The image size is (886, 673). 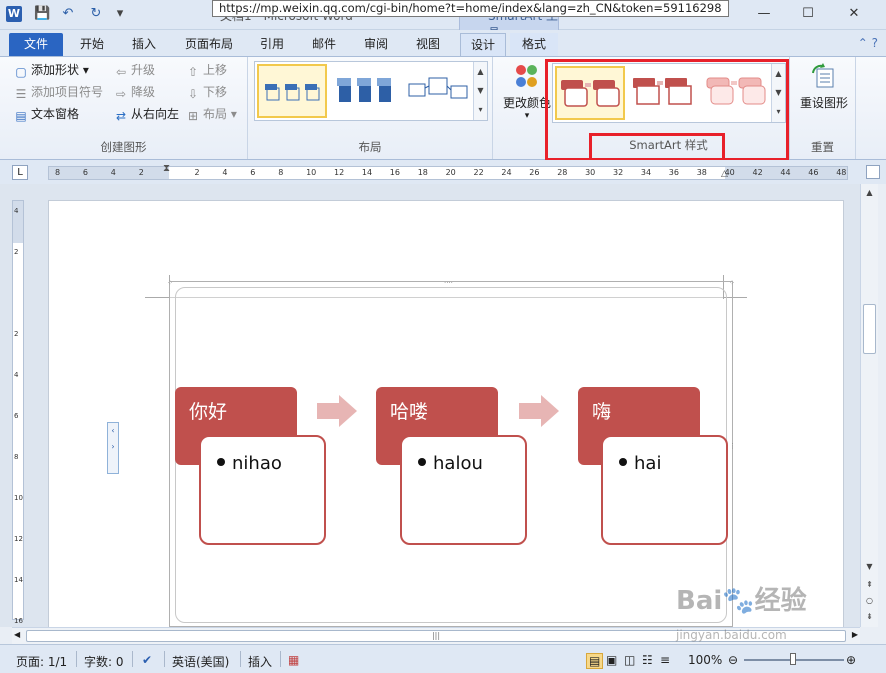 I want to click on resize-handle-icon: ⋮, so click(x=732, y=446).